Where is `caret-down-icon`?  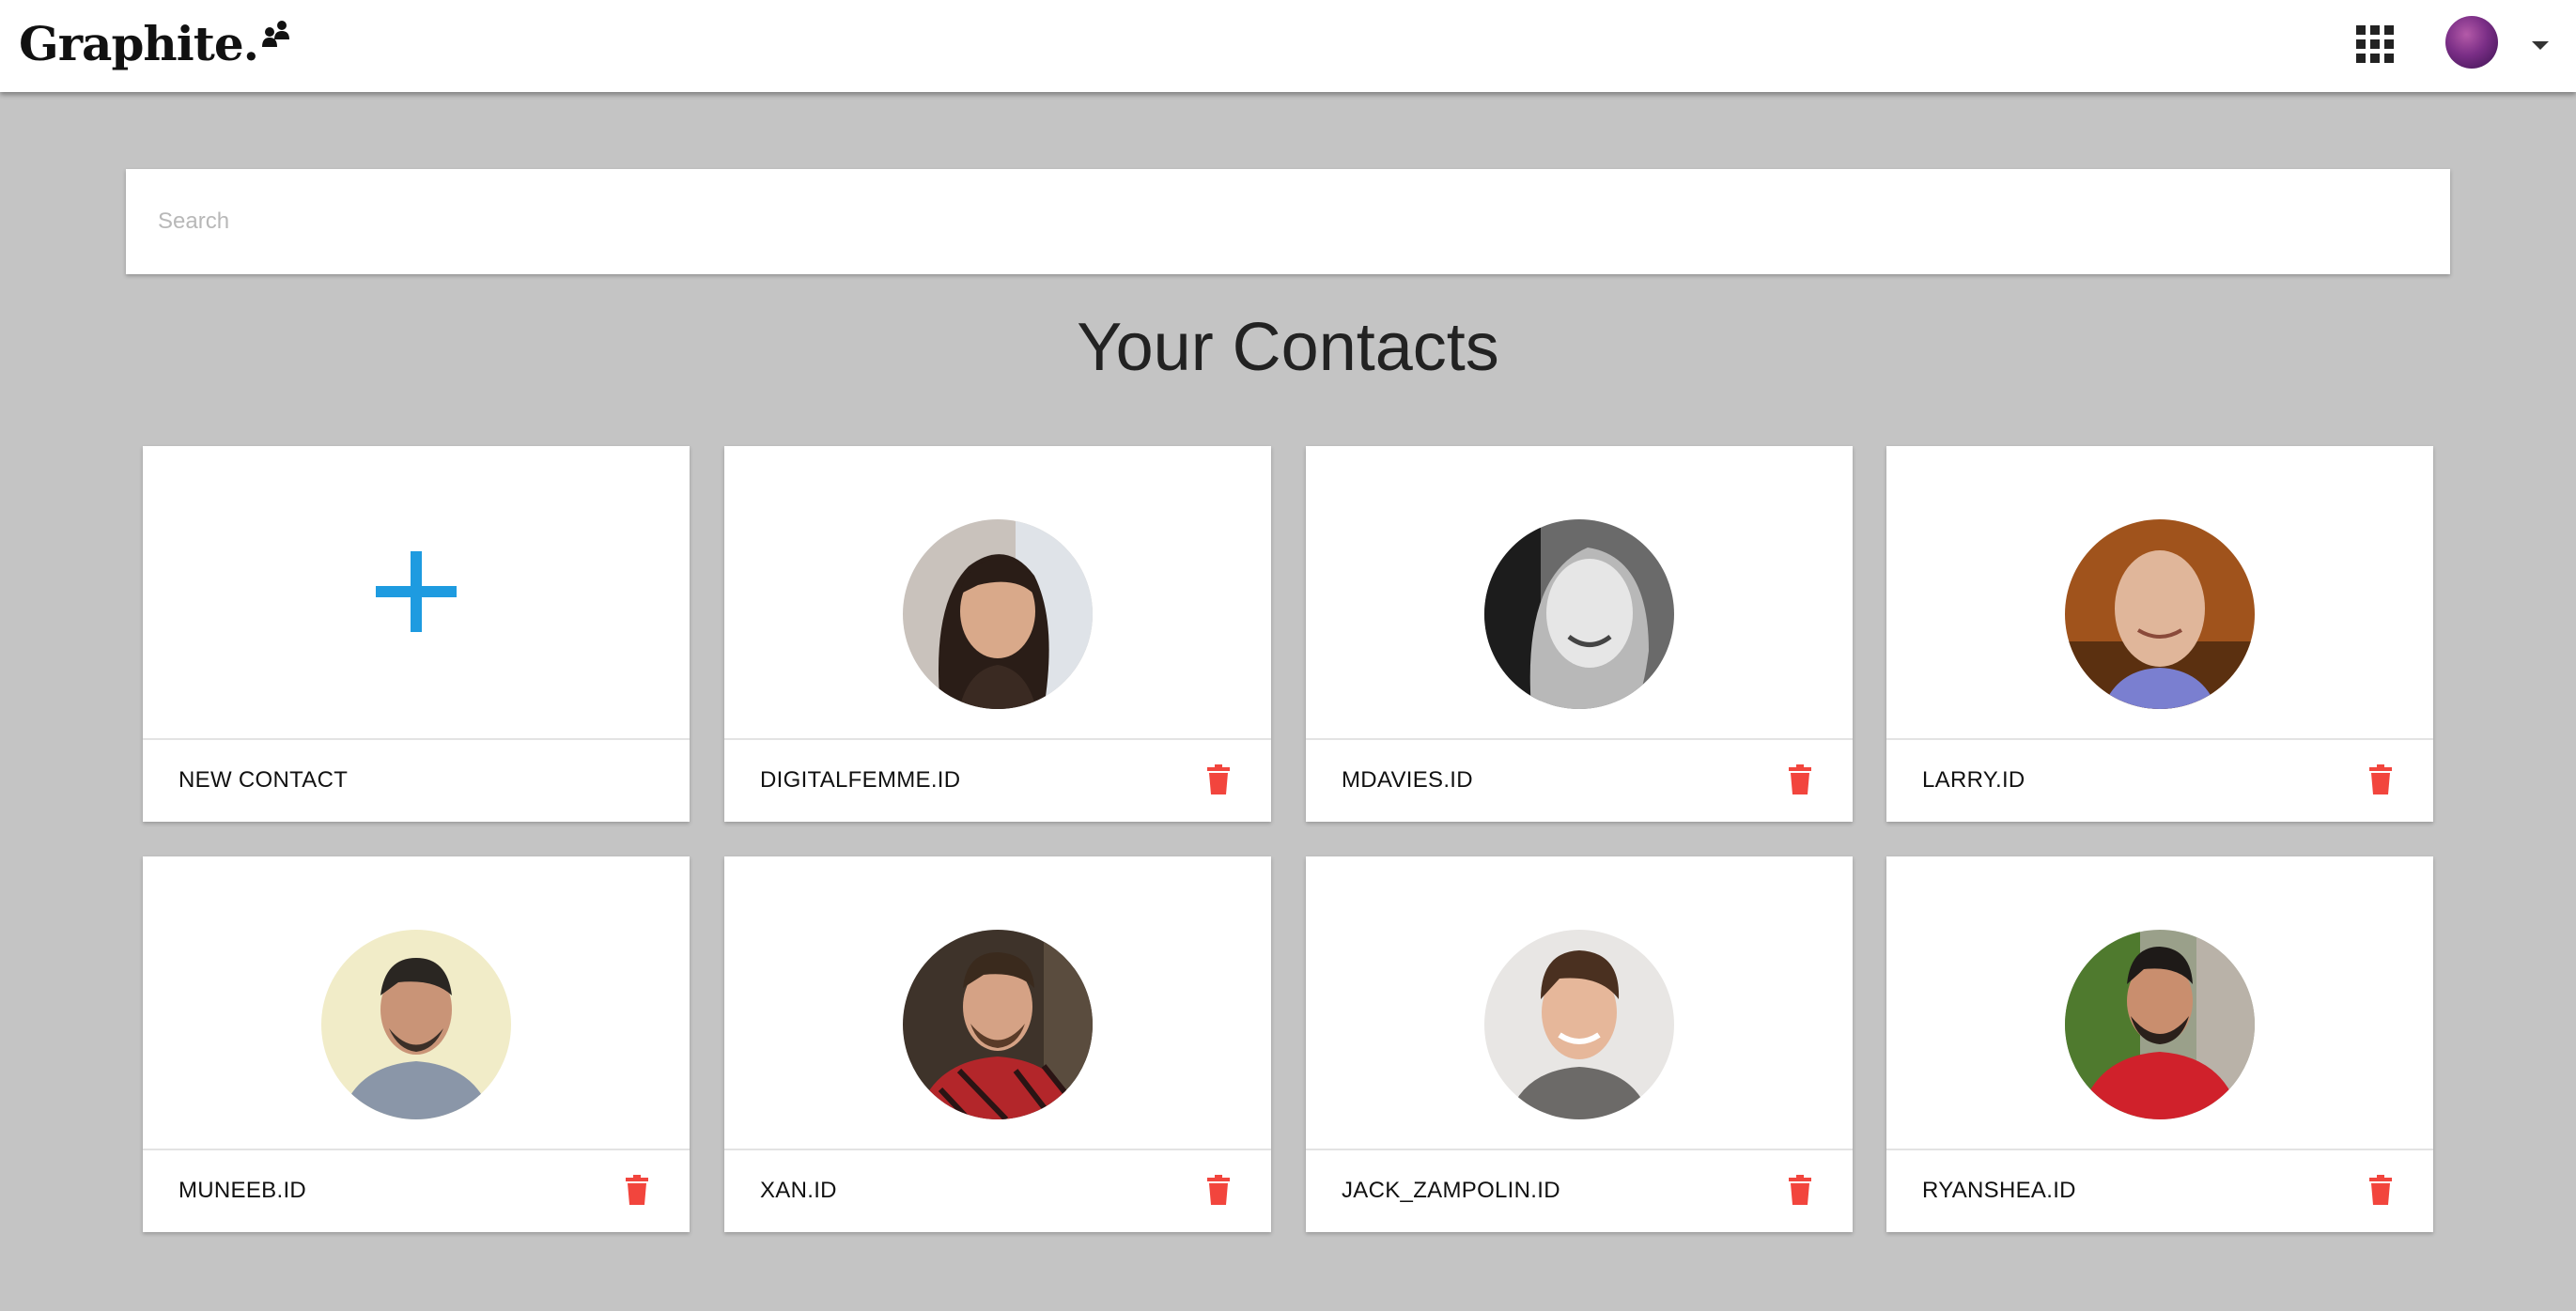
caret-down-icon is located at coordinates (2541, 45).